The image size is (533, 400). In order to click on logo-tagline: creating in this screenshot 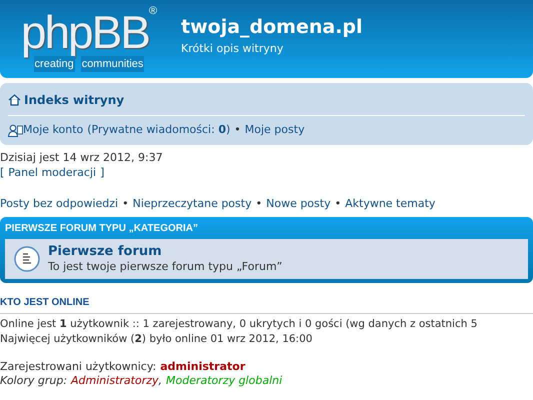, I will do `click(54, 64)`.